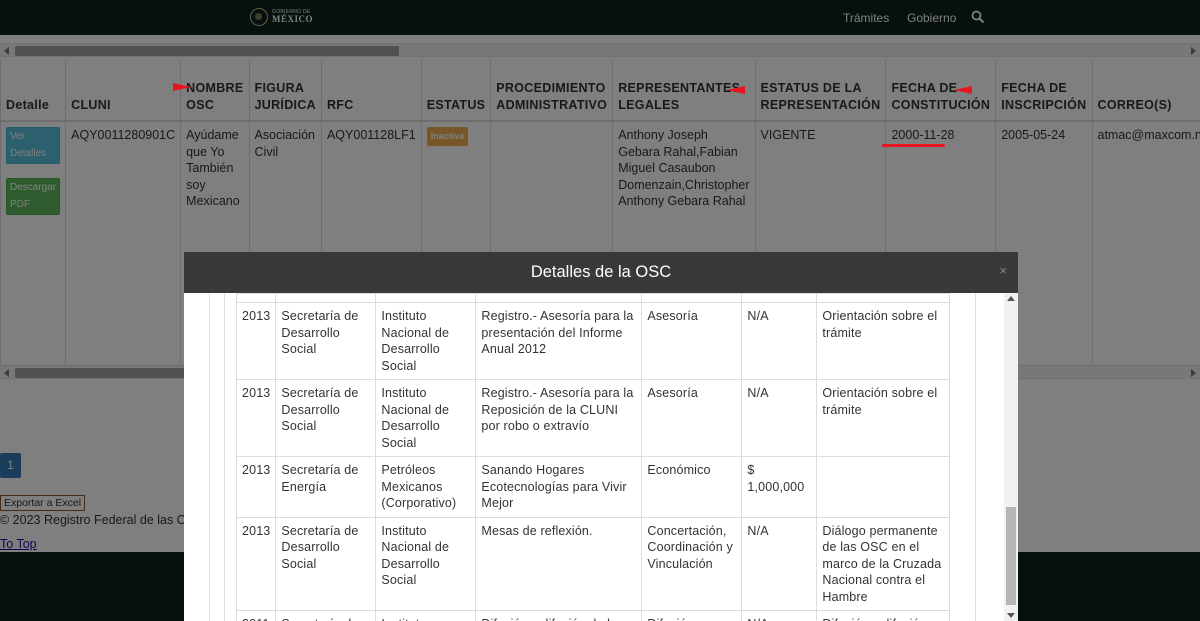 The image size is (1200, 621). Describe the element at coordinates (182, 87) in the screenshot. I see `annotation-arrow-right-icon` at that location.